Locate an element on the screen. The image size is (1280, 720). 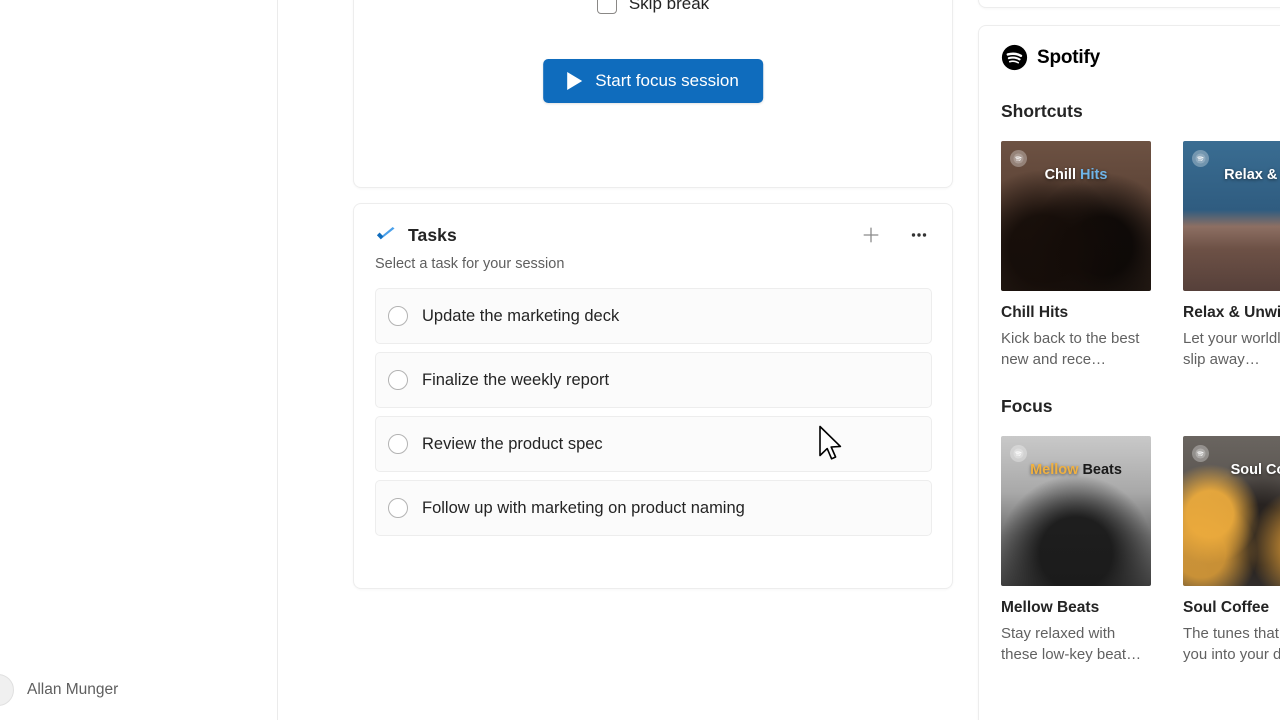
playlist-cover-title: Mellow Beats is located at coordinates (1076, 470).